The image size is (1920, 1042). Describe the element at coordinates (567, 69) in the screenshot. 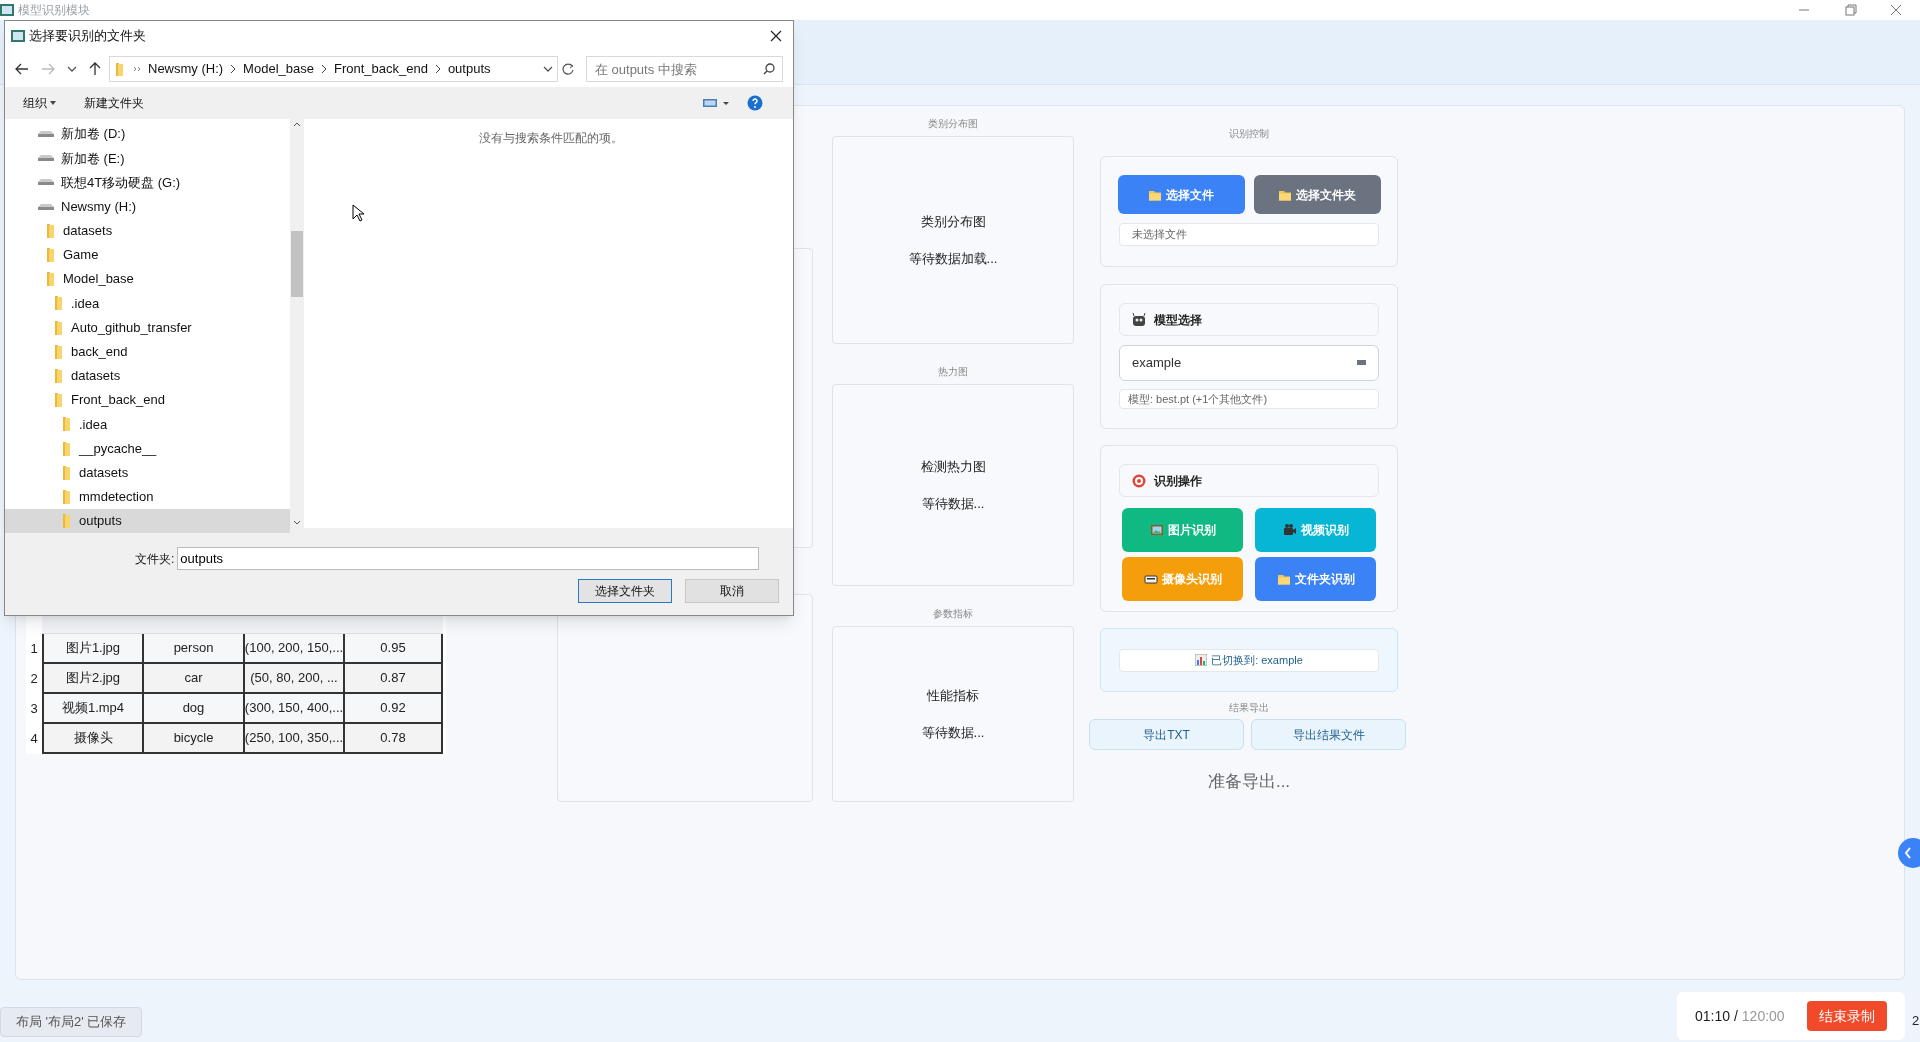

I see `refresh-icon` at that location.